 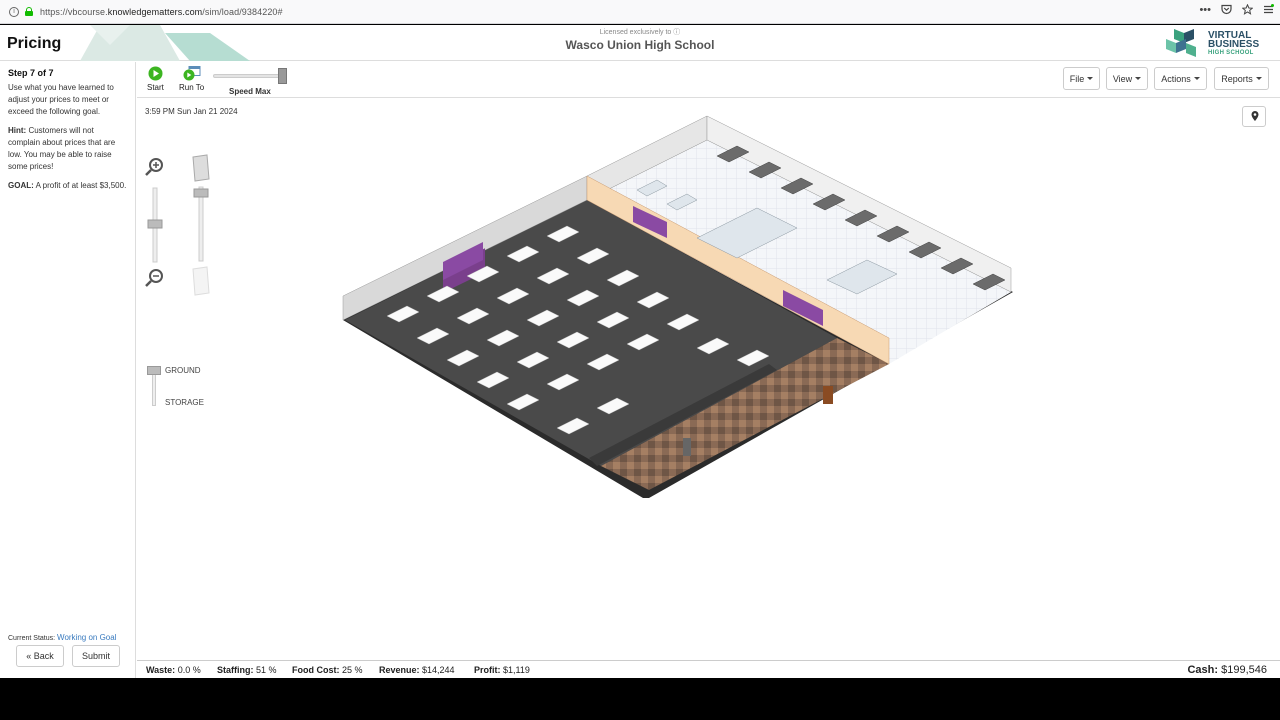 I want to click on license-text: Licensed exclusively to ⓘ, so click(x=640, y=32).